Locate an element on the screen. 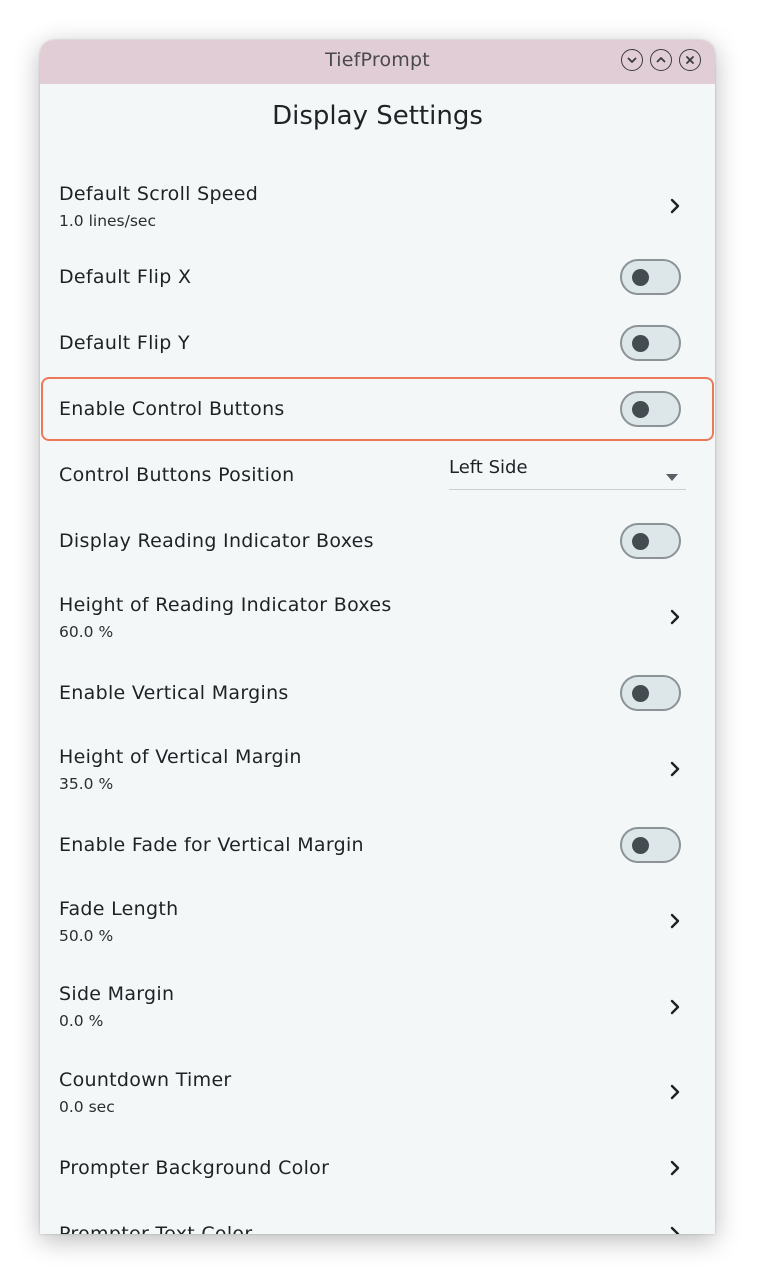  setting-label: Default Scroll Speed is located at coordinates (159, 193).